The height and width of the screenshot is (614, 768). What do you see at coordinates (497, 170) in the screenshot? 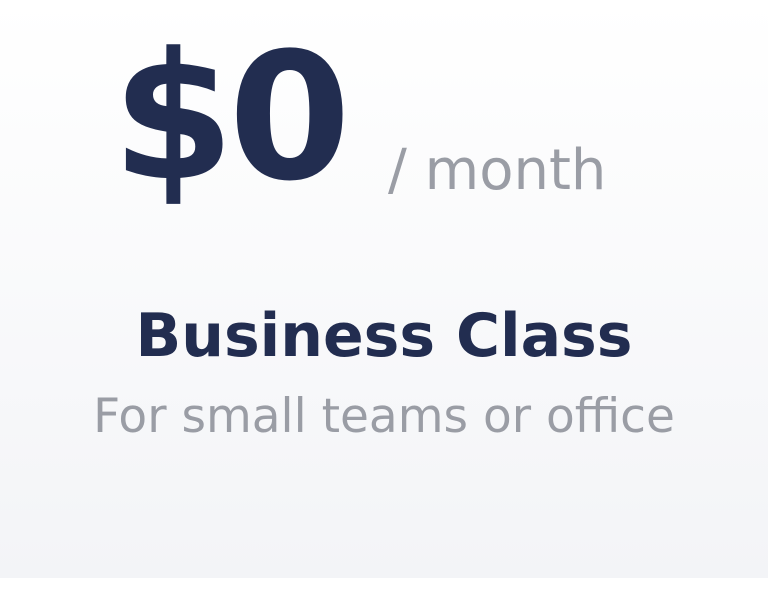
I see `price-period: / month` at bounding box center [497, 170].